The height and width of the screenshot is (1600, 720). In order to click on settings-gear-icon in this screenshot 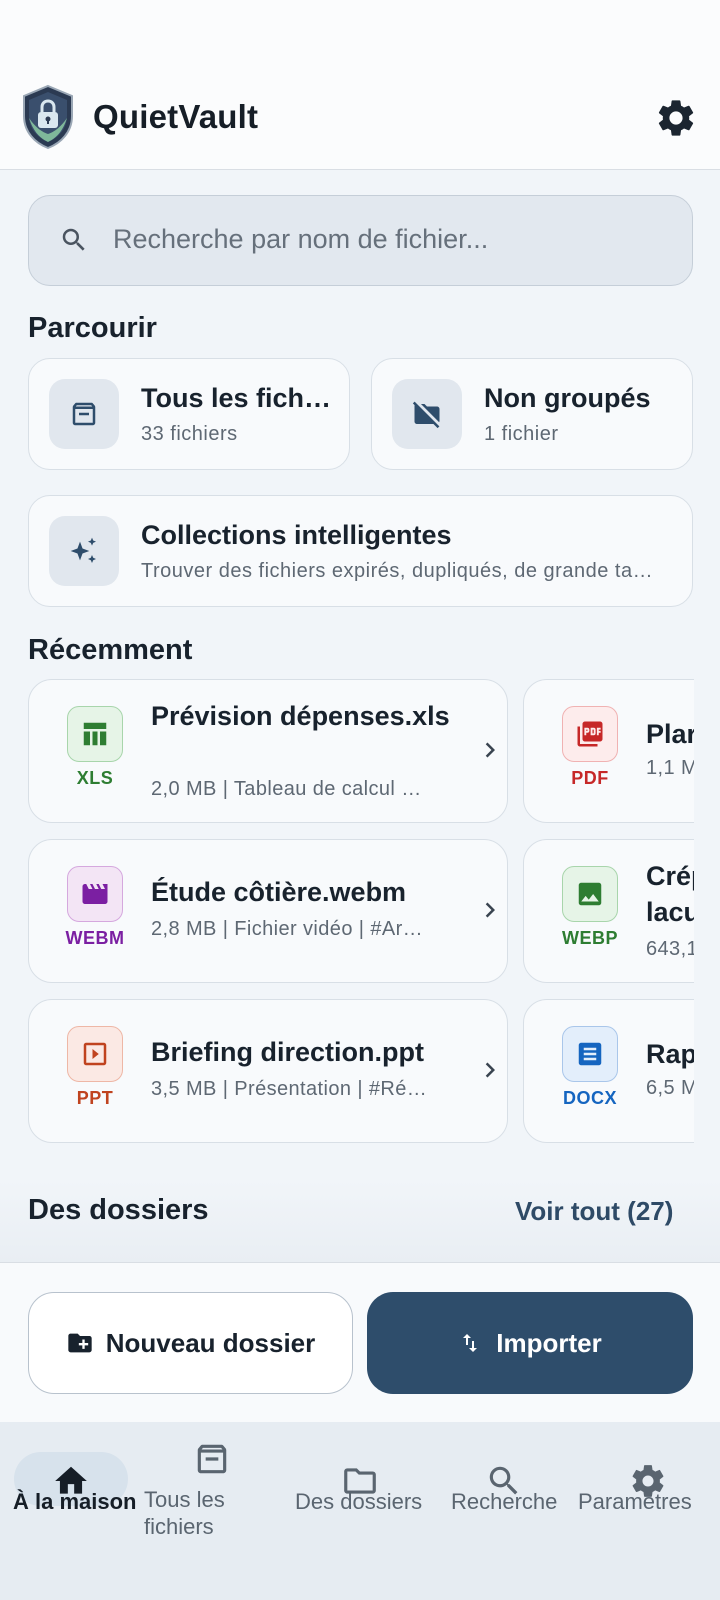, I will do `click(676, 118)`.